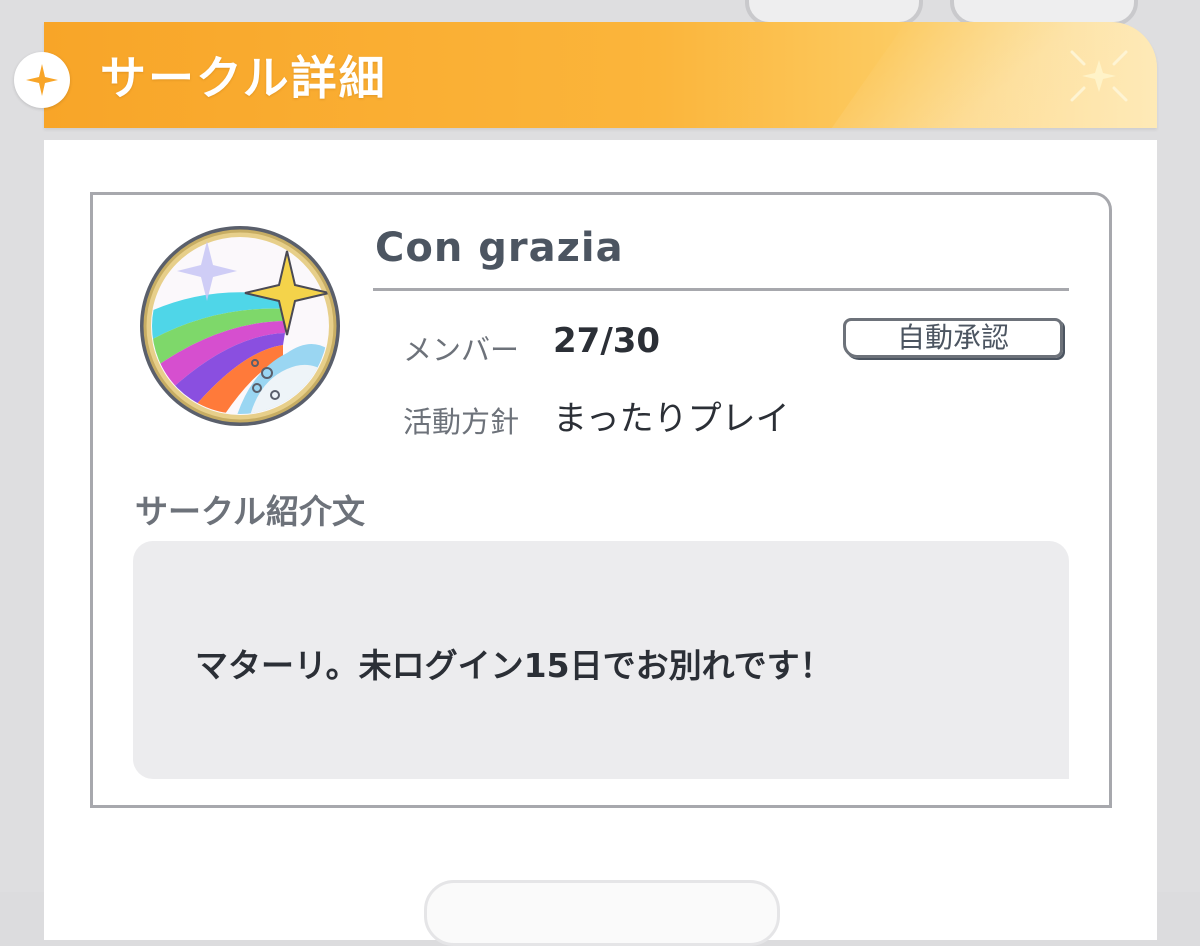  What do you see at coordinates (461, 350) in the screenshot?
I see `member-label: メンバー` at bounding box center [461, 350].